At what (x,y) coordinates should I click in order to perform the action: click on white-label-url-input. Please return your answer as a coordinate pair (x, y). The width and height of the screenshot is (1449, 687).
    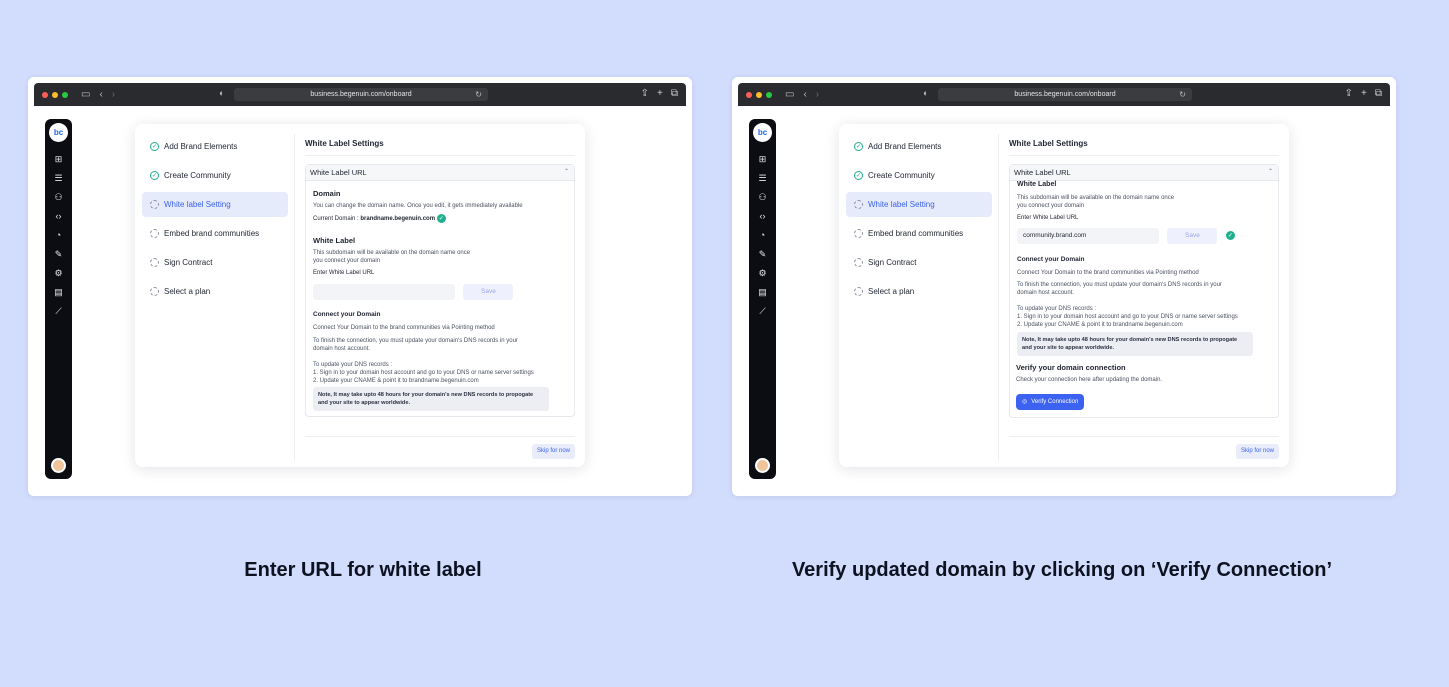
    Looking at the image, I should click on (384, 291).